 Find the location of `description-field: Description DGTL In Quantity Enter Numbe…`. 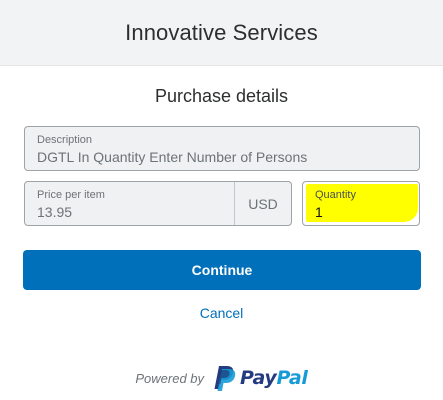

description-field: Description DGTL In Quantity Enter Numbe… is located at coordinates (222, 148).